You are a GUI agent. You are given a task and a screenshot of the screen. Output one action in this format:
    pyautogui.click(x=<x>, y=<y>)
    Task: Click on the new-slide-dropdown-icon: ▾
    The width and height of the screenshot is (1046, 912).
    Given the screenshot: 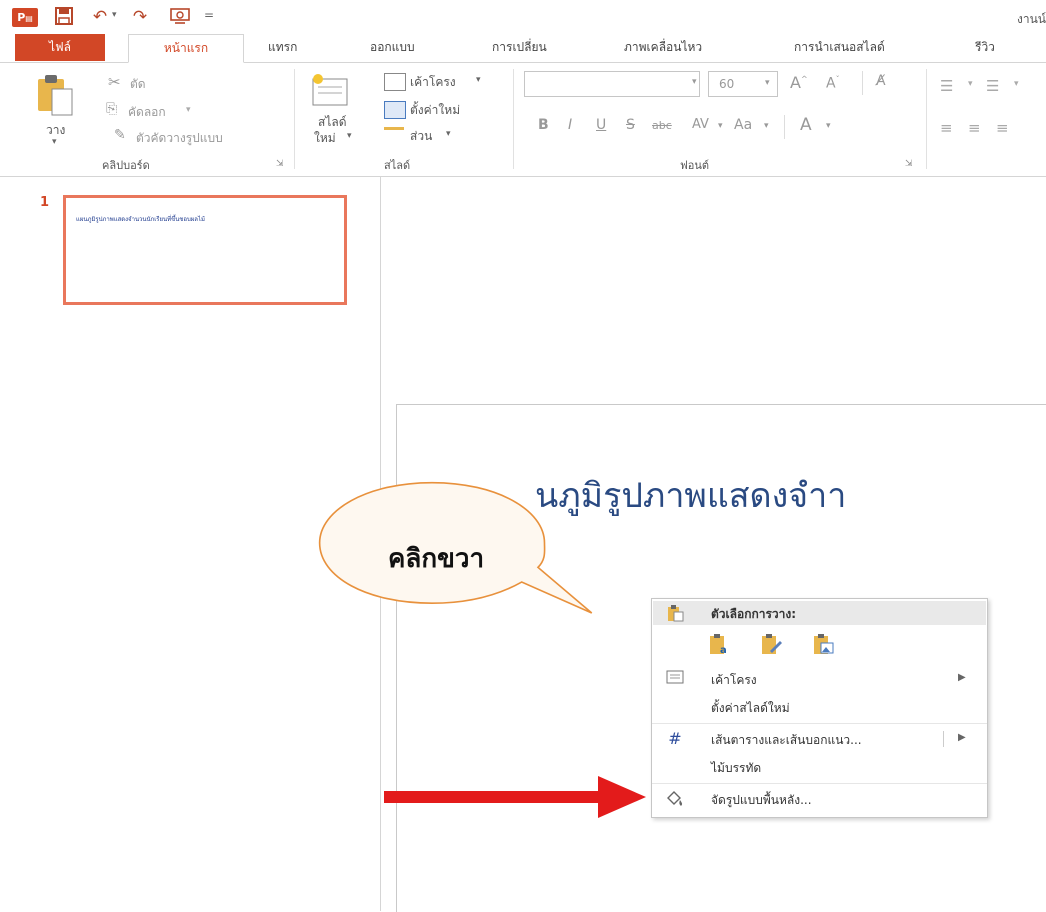 What is the action you would take?
    pyautogui.click(x=349, y=136)
    